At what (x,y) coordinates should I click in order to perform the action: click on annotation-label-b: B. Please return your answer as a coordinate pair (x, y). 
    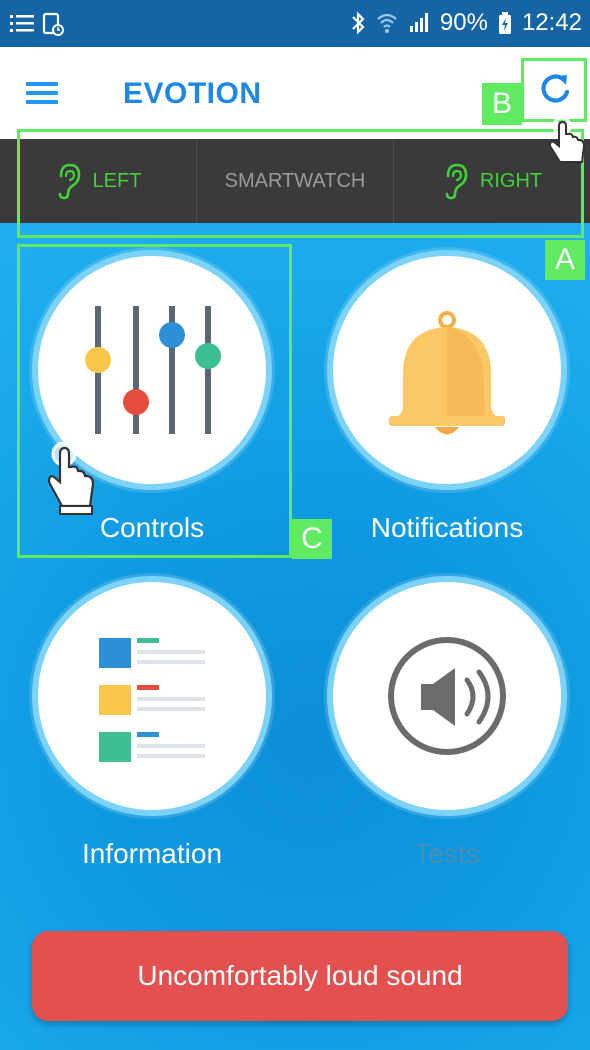
    Looking at the image, I should click on (502, 104).